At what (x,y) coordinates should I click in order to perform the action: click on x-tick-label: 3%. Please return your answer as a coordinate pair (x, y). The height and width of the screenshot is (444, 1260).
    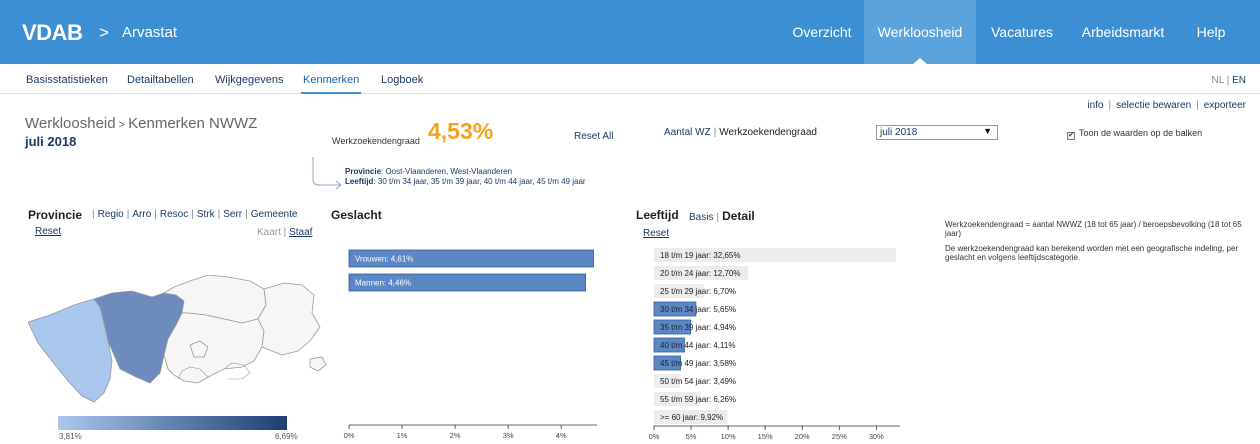
    Looking at the image, I should click on (508, 435).